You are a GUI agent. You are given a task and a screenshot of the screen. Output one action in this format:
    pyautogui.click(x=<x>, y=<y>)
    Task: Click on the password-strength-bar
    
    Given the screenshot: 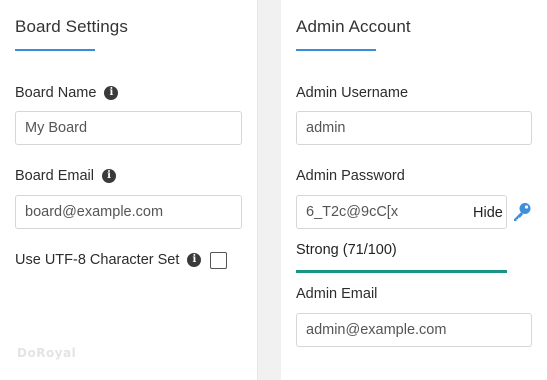 What is the action you would take?
    pyautogui.click(x=401, y=271)
    